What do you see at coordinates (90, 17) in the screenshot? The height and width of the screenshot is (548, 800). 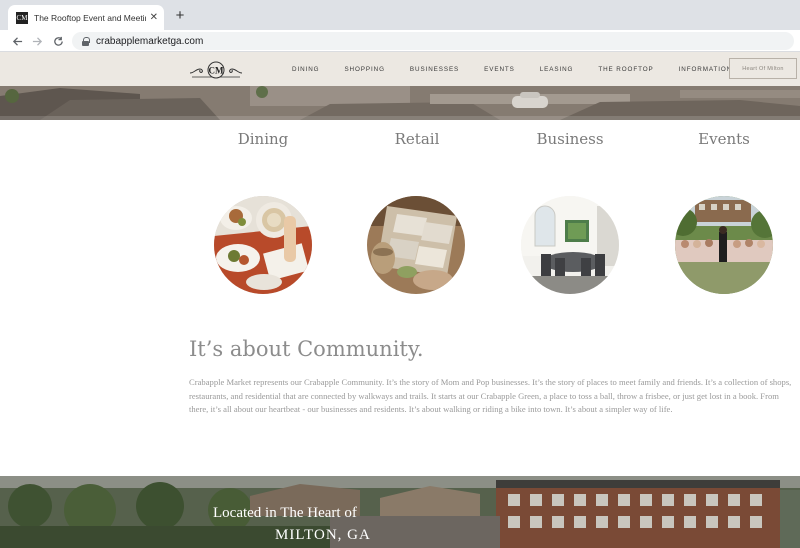 I see `tab-title: The Rooftop Event and Meeting Spa` at bounding box center [90, 17].